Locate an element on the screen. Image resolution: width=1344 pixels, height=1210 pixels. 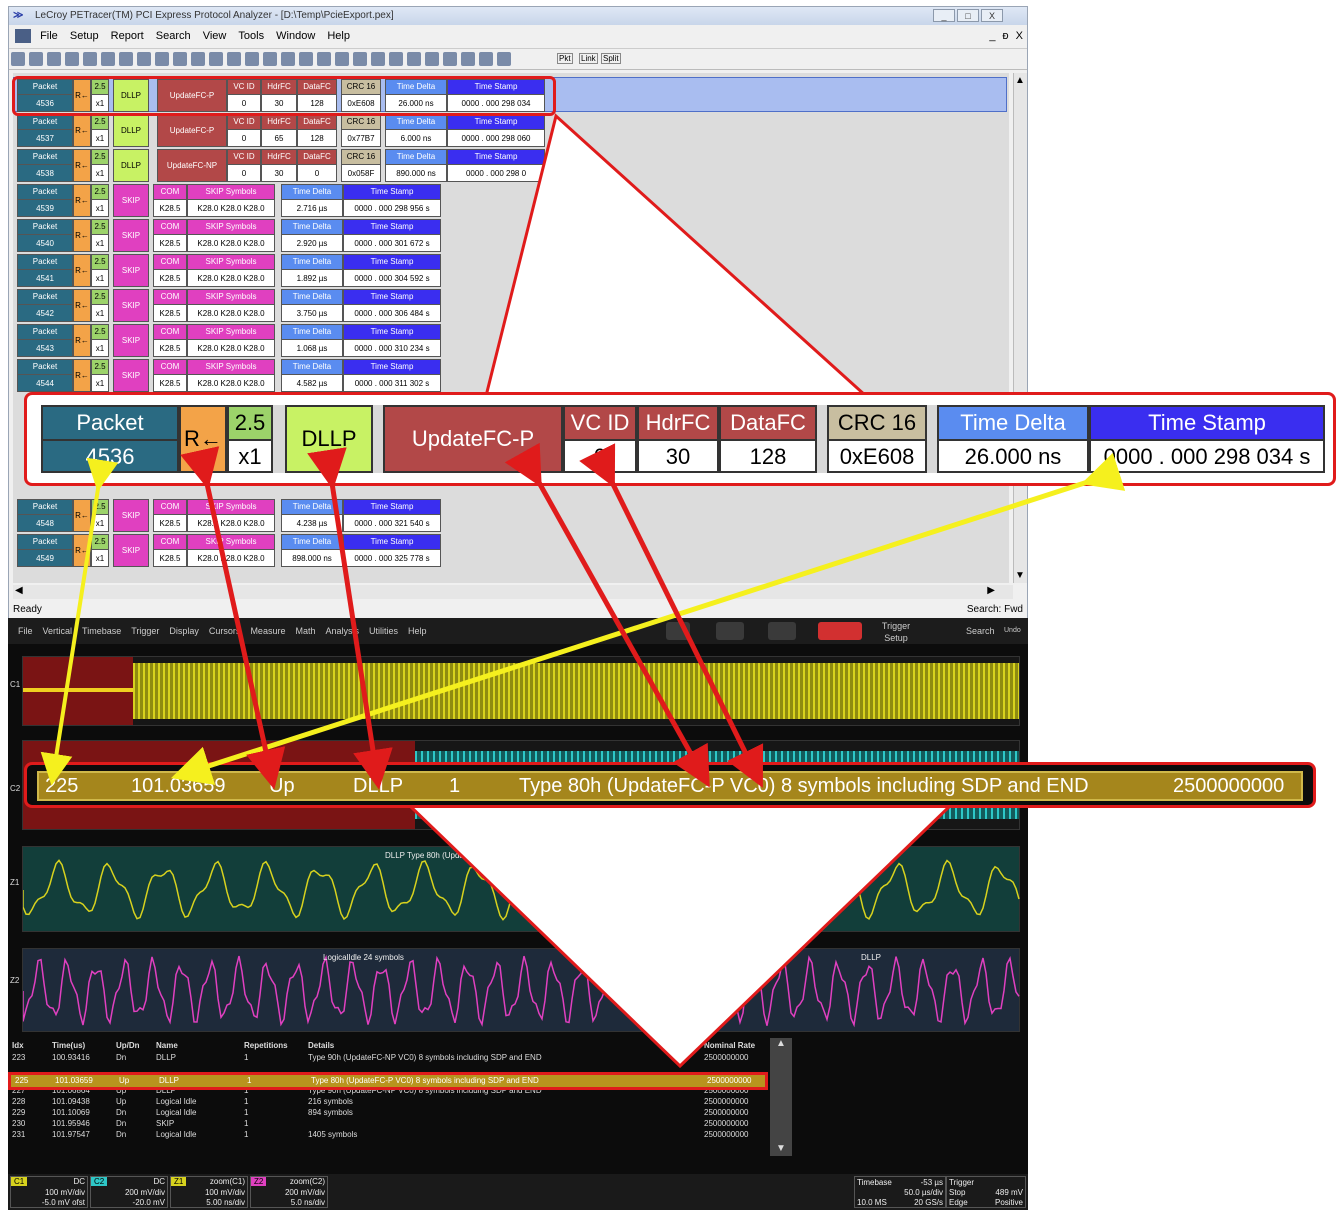
zoom-link-cell: 2.5 x1 is located at coordinates (250, 439).